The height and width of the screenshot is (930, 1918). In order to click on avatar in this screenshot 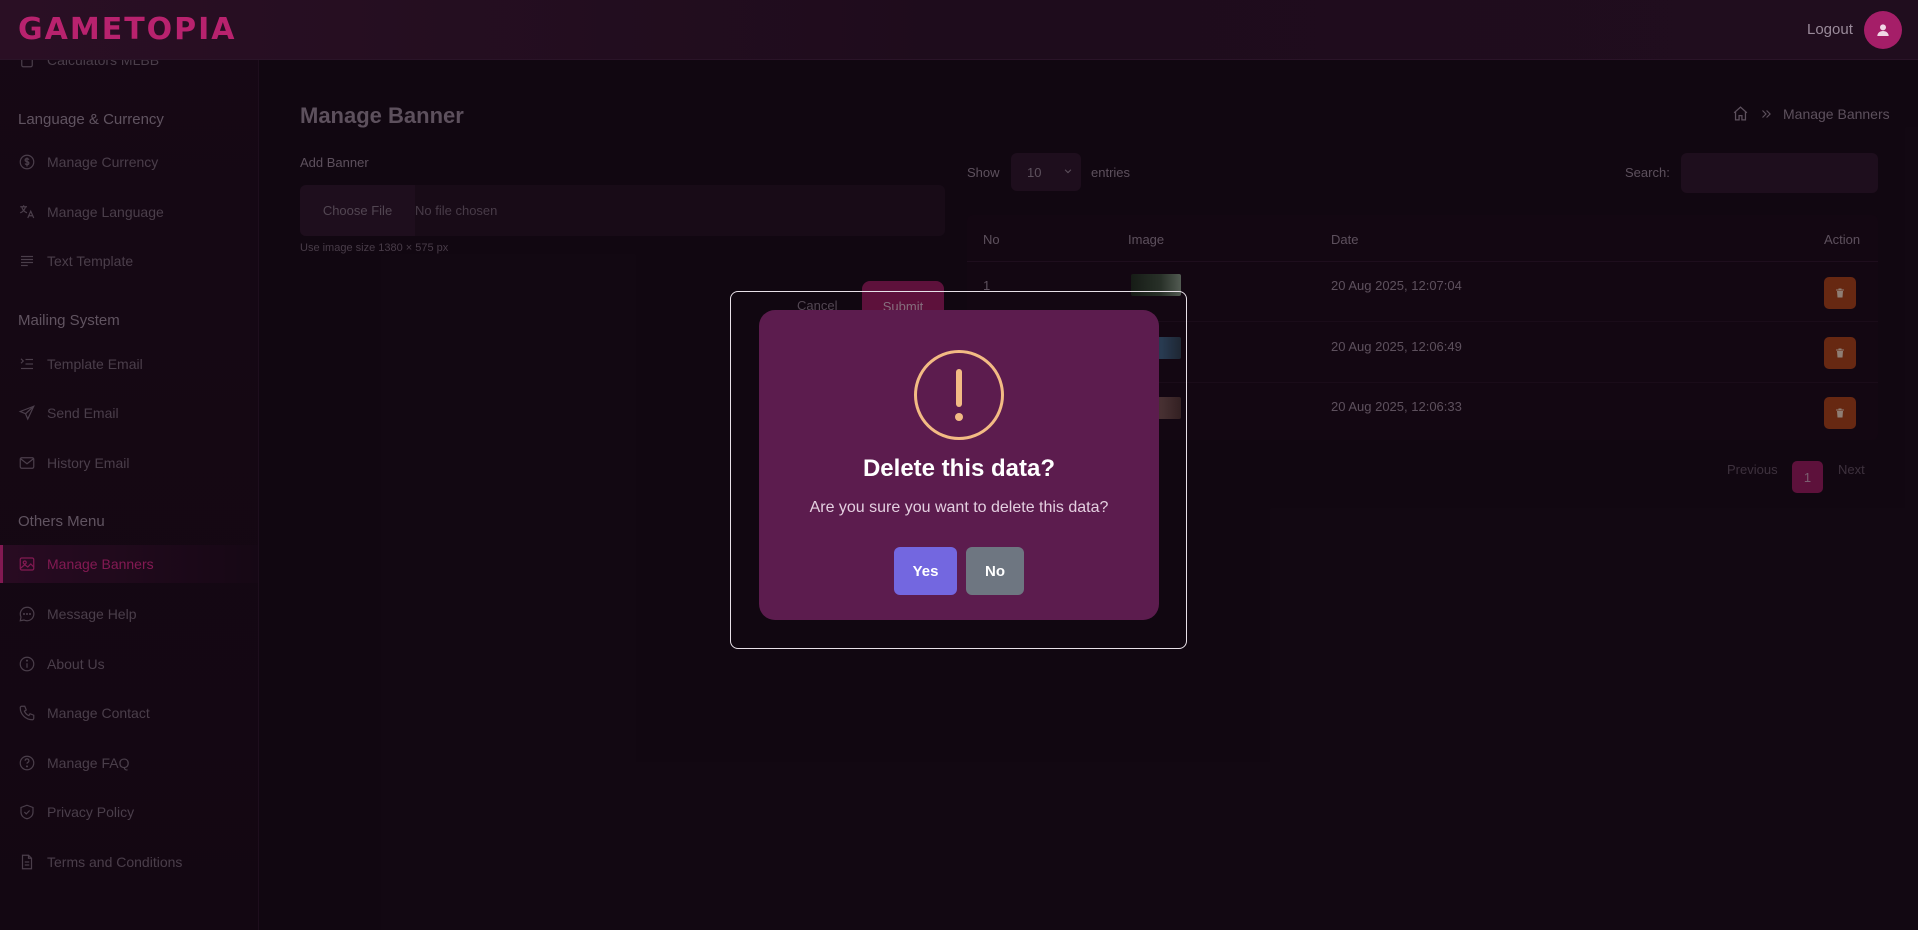, I will do `click(1883, 30)`.